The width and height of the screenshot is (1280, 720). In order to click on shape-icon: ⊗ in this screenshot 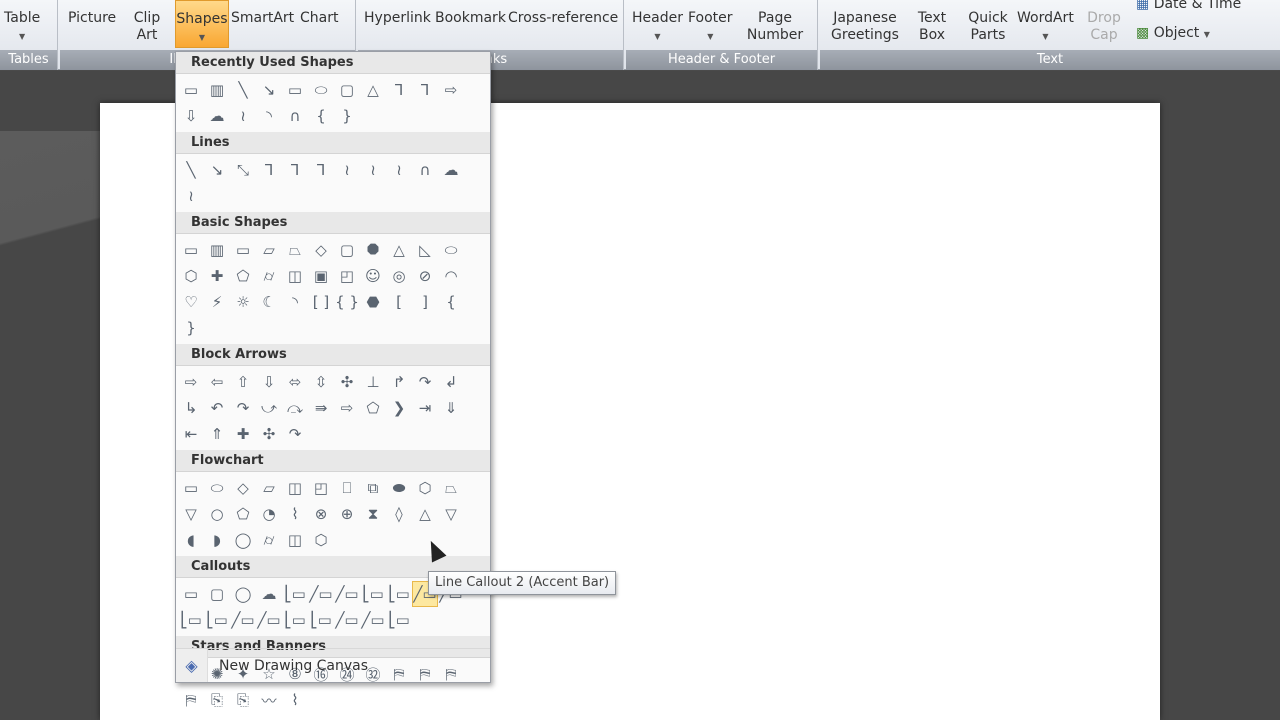, I will do `click(321, 514)`.